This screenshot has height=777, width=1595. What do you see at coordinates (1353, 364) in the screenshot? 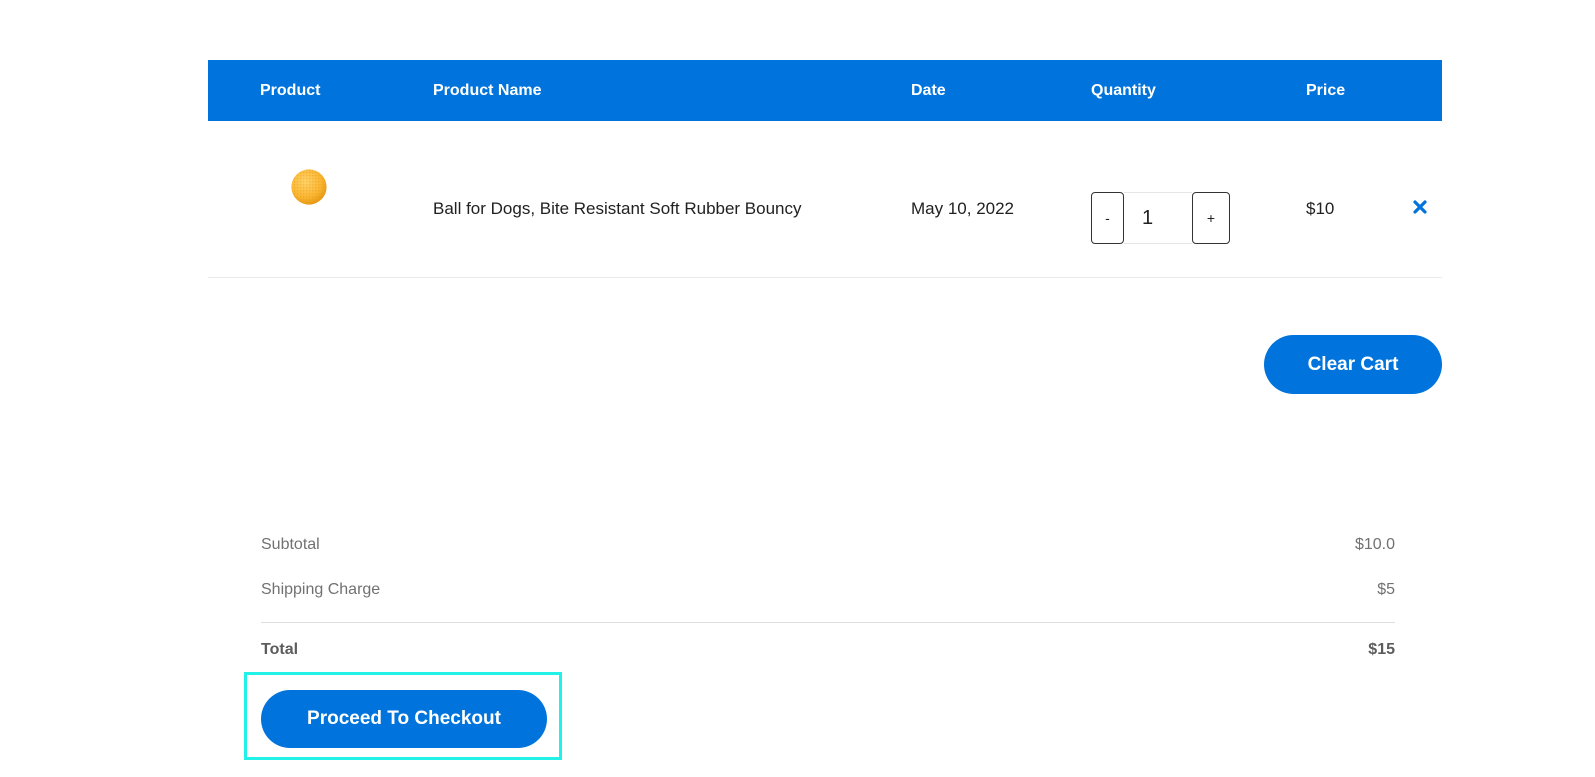
I see `clear-cart-button: Clear Cart` at bounding box center [1353, 364].